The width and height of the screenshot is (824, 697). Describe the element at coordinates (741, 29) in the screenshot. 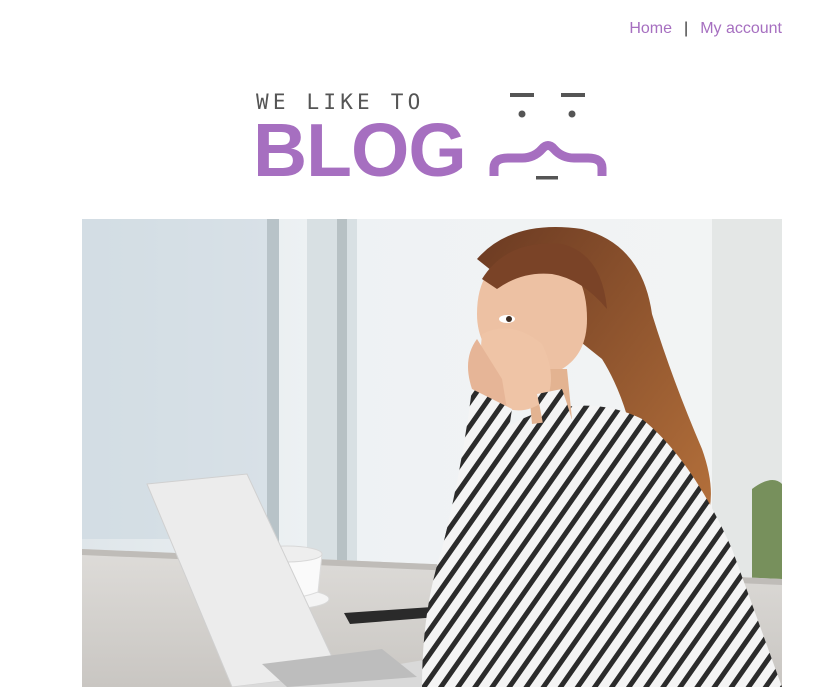

I see `my-account-link: My account` at that location.